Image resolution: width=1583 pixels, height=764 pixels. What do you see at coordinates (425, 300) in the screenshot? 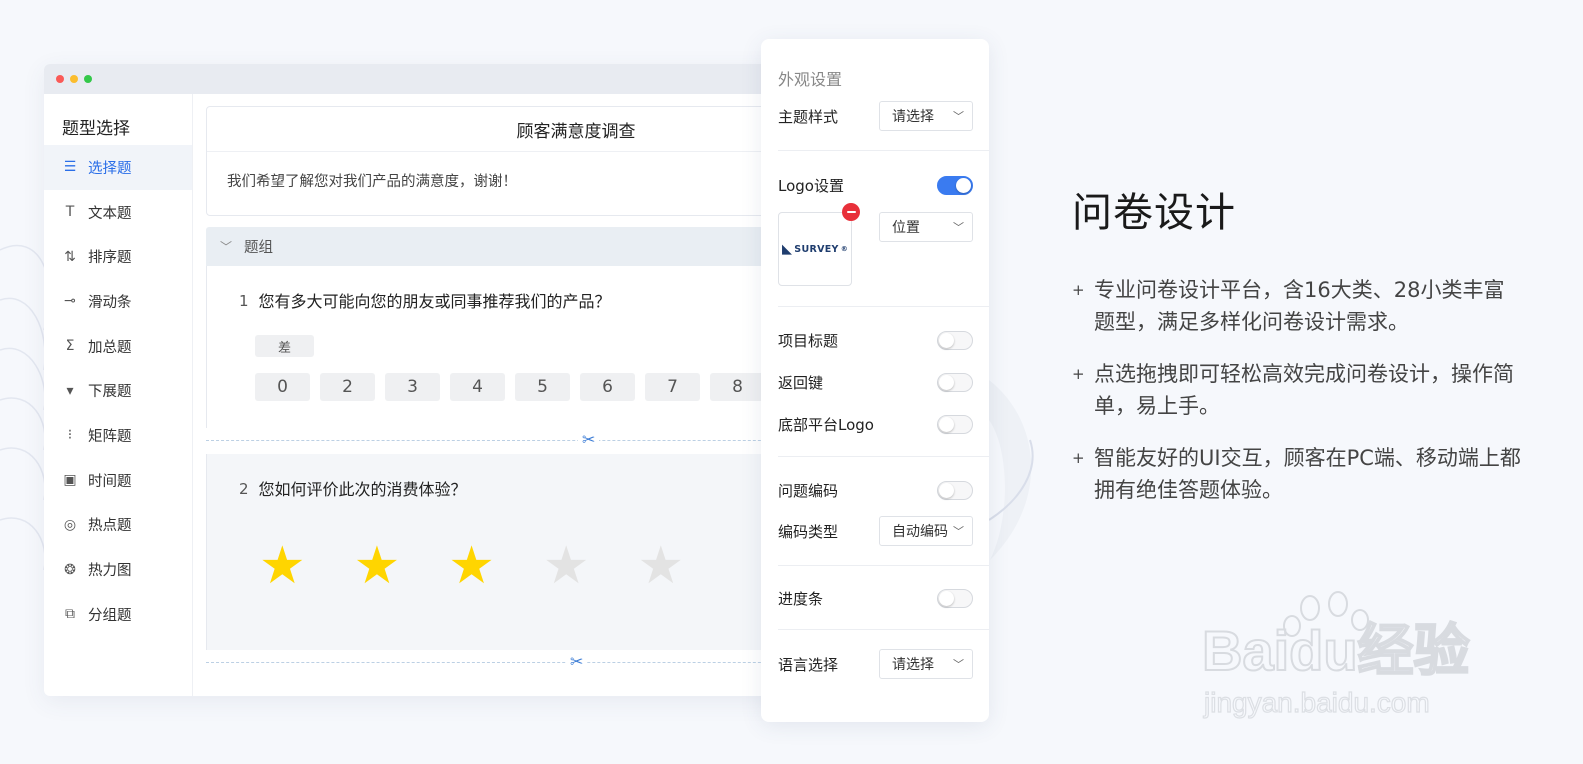
I see `question-1-title: 1 您有多大可能向您的朋友或同事推荐我们的产品？` at bounding box center [425, 300].